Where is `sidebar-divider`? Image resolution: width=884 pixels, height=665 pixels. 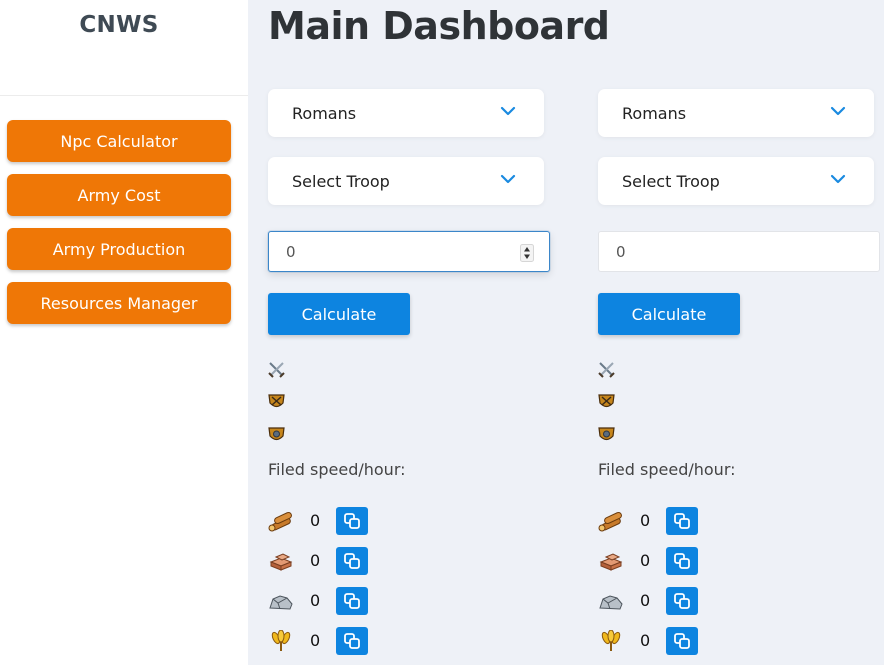
sidebar-divider is located at coordinates (124, 95).